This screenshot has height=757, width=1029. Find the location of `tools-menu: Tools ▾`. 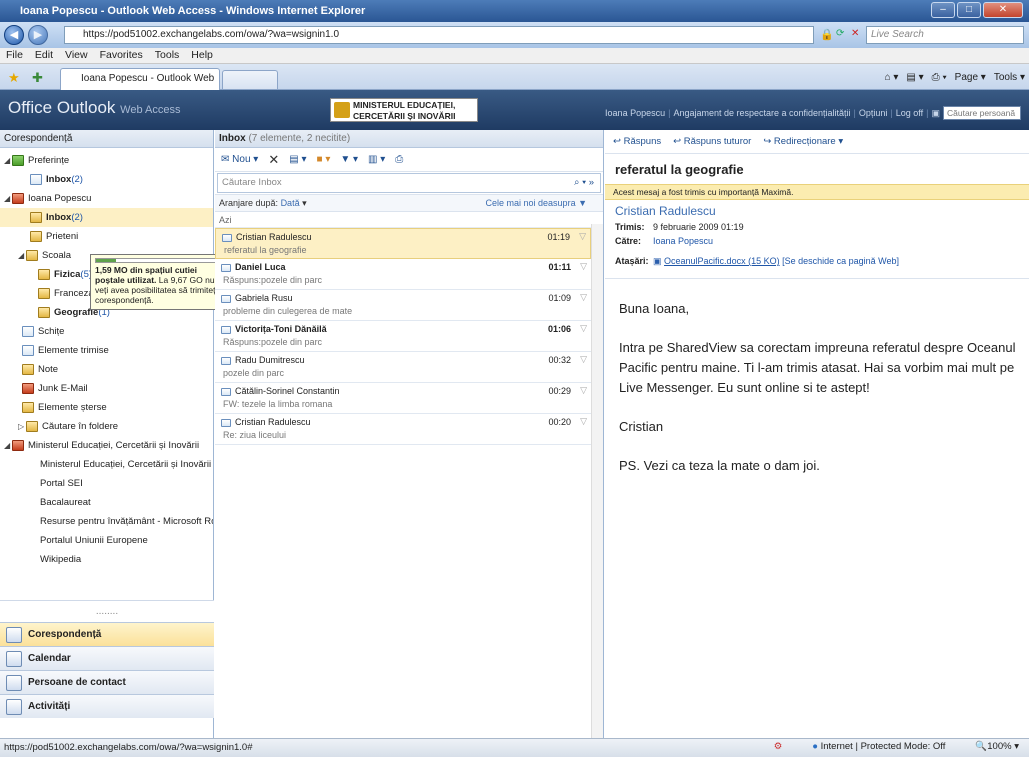

tools-menu: Tools ▾ is located at coordinates (1009, 78).